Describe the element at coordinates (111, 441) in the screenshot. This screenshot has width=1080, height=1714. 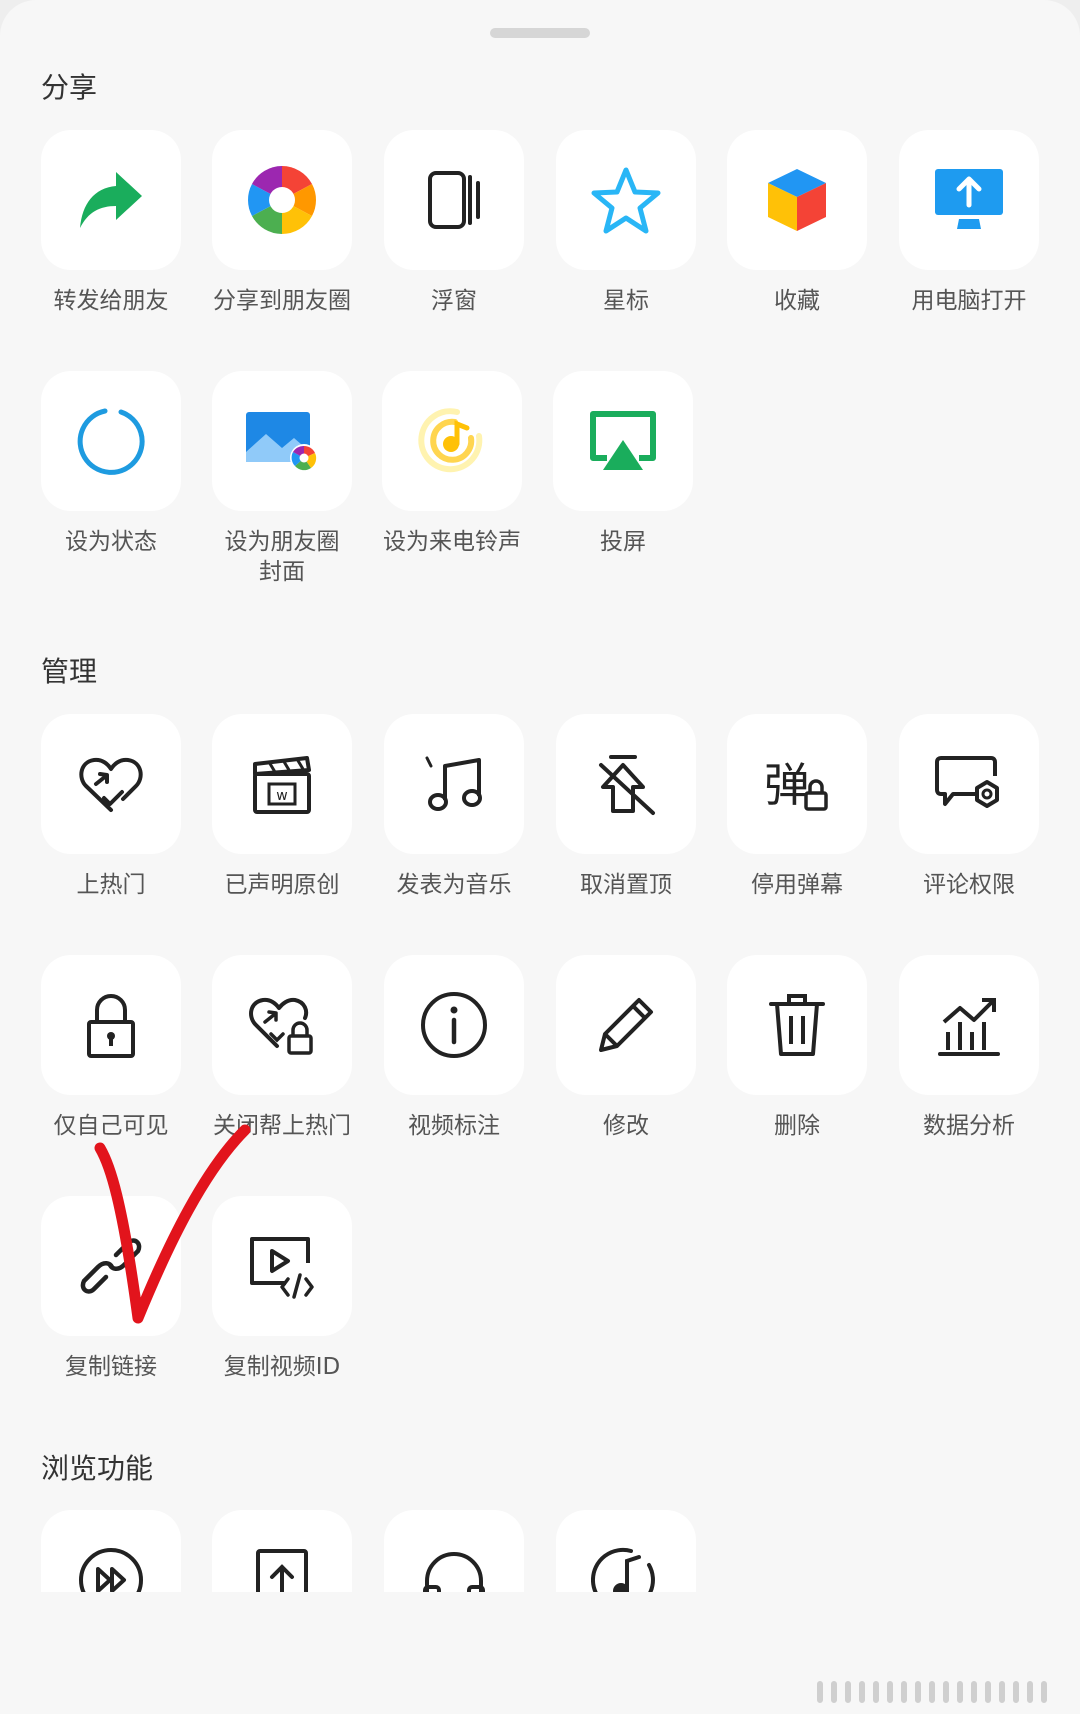
I see `status-ring-icon` at that location.